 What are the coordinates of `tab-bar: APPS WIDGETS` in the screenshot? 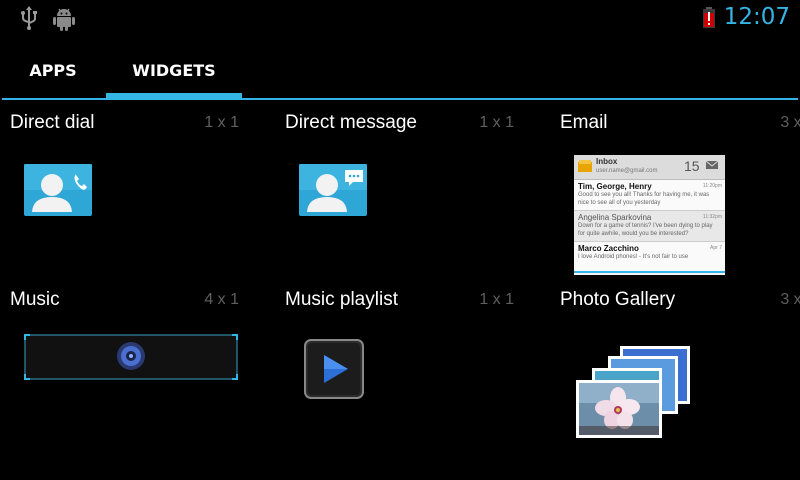 It's located at (400, 69).